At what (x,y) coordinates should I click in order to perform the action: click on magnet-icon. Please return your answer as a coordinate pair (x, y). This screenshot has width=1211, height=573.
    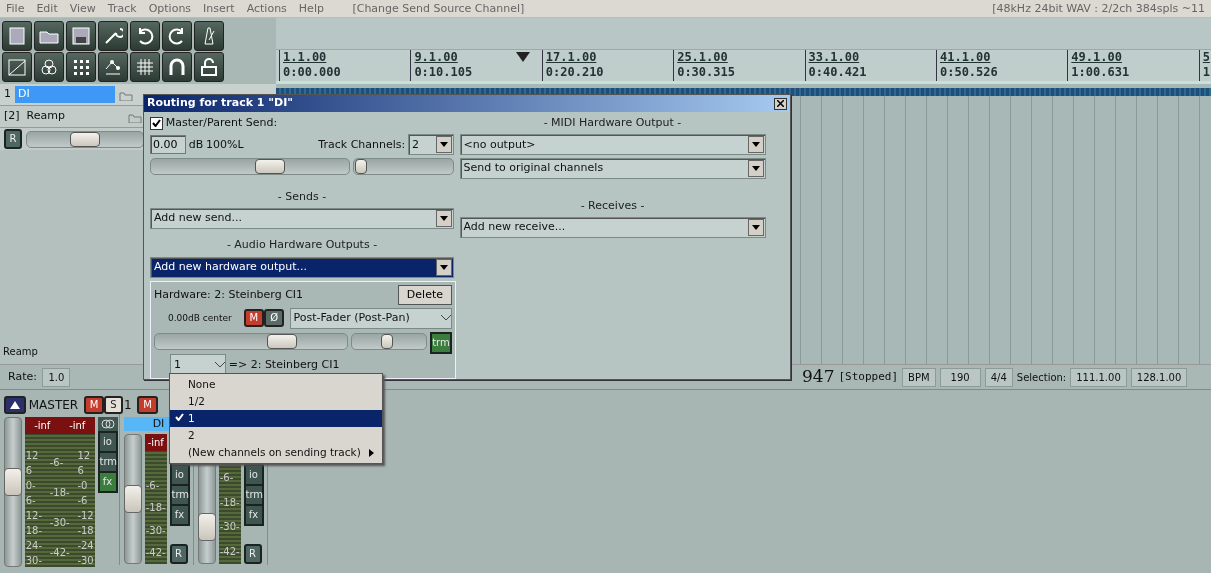
    Looking at the image, I should click on (177, 67).